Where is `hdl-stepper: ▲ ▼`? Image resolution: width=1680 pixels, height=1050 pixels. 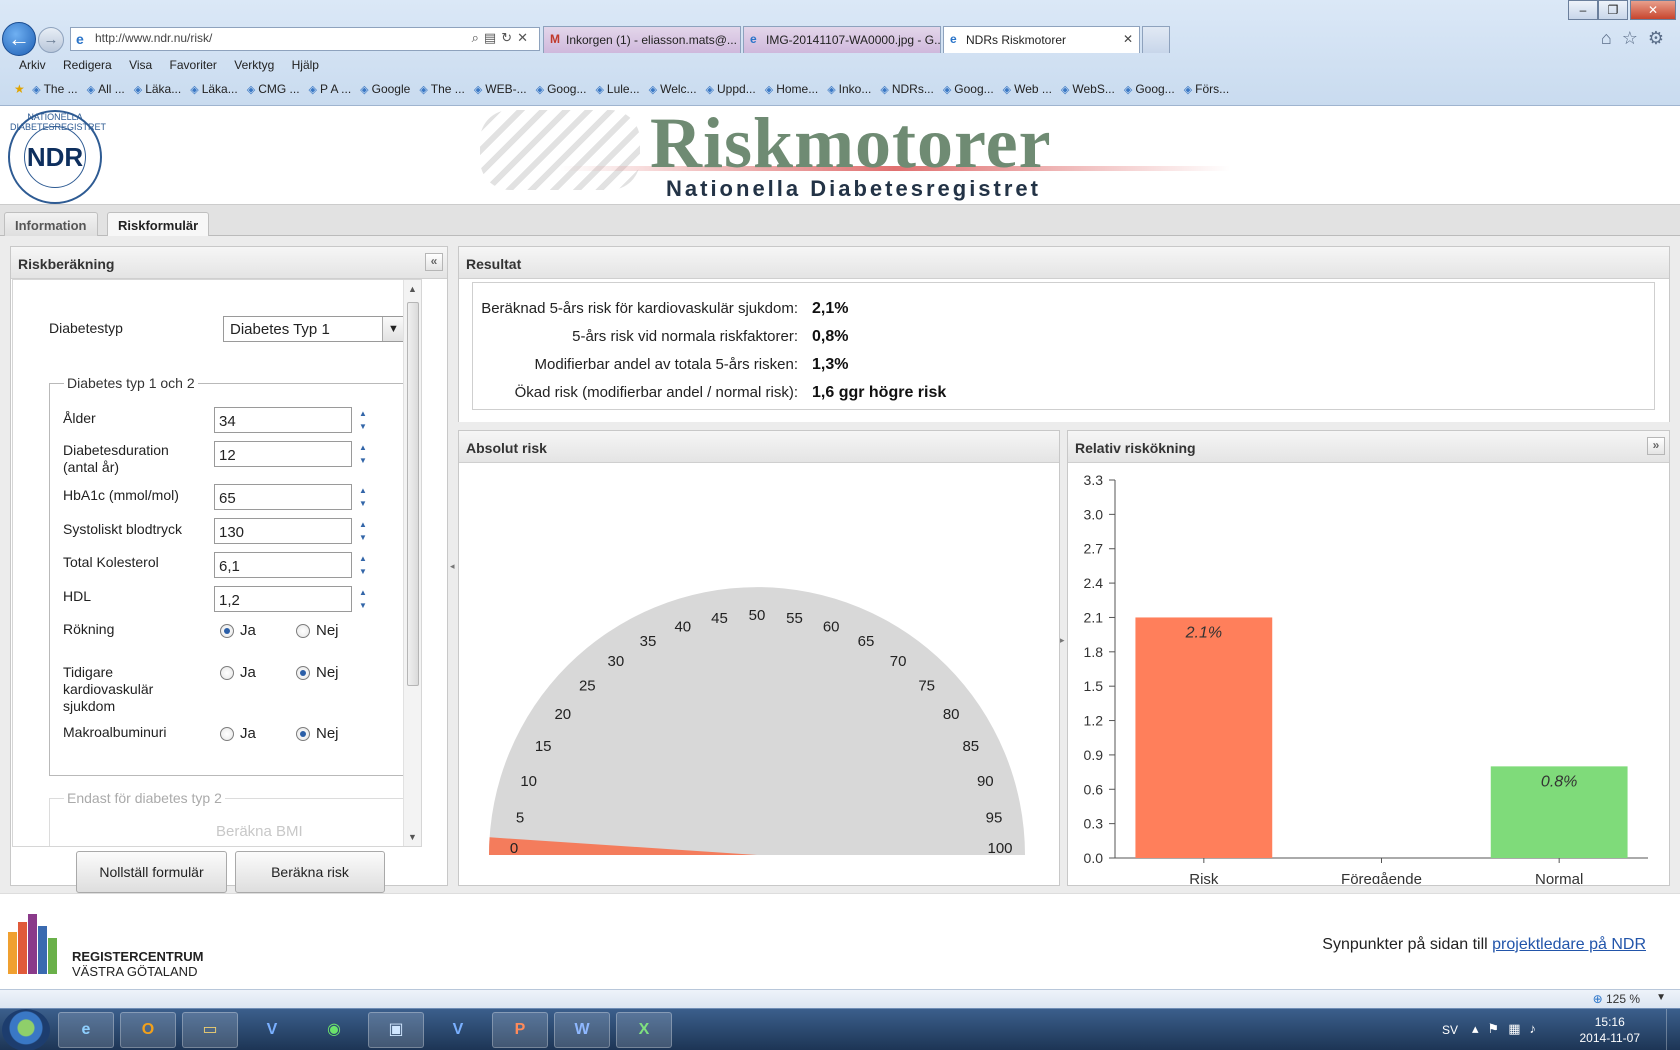 hdl-stepper: ▲ ▼ is located at coordinates (363, 600).